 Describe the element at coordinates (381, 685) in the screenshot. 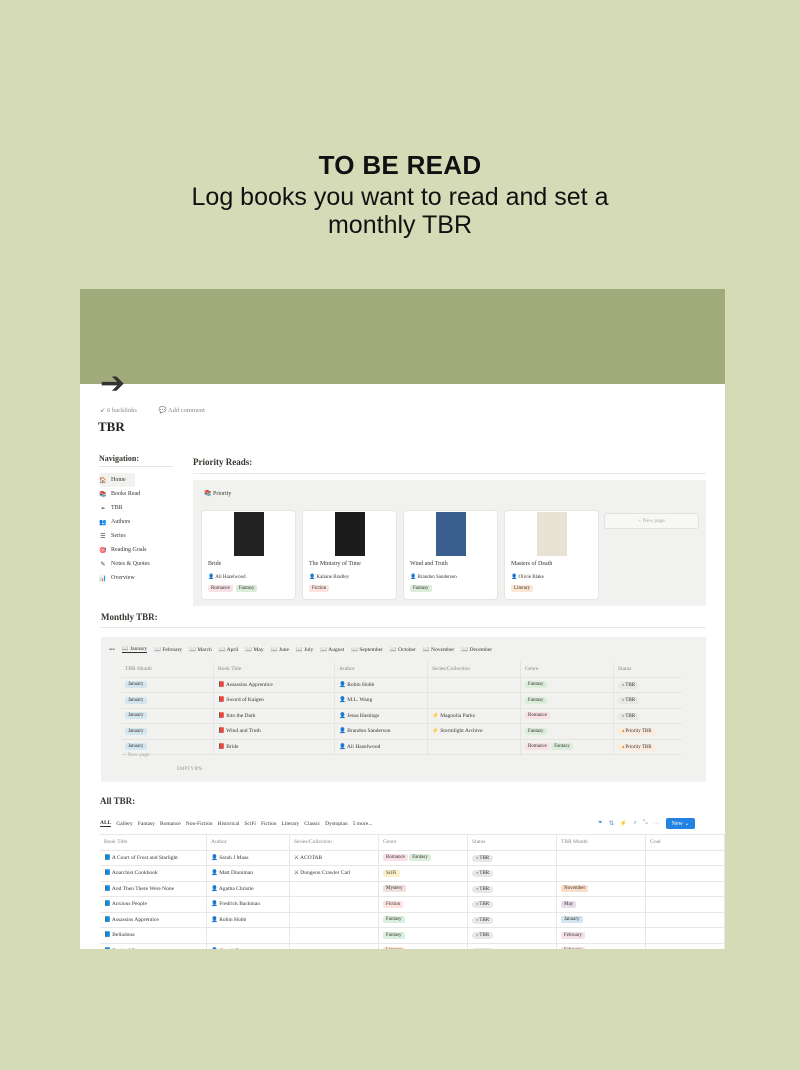

I see `author-cell: 👤 Robin Hobb` at that location.